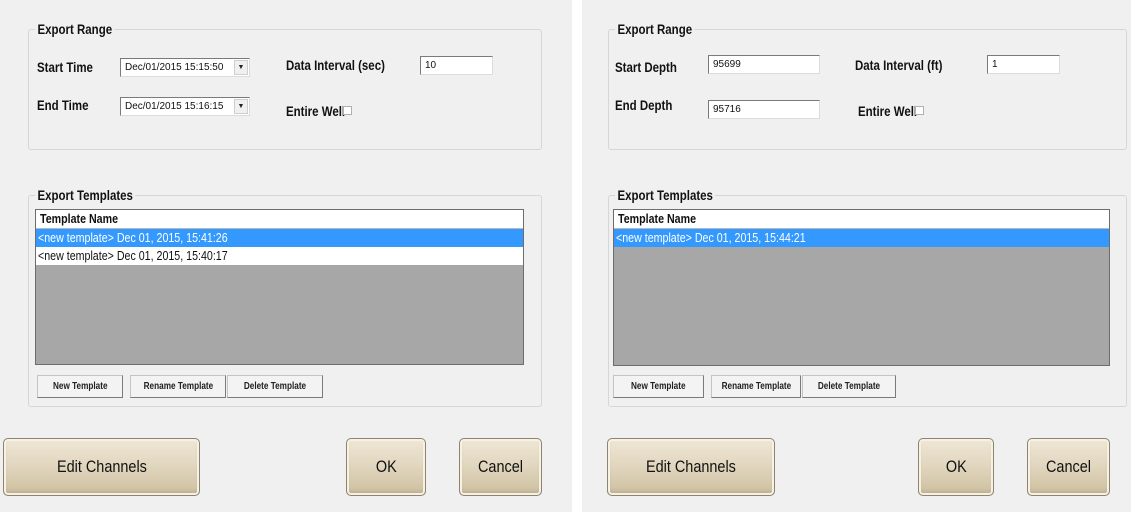 This screenshot has width=1131, height=512. I want to click on end-depth-input: 95716, so click(764, 109).